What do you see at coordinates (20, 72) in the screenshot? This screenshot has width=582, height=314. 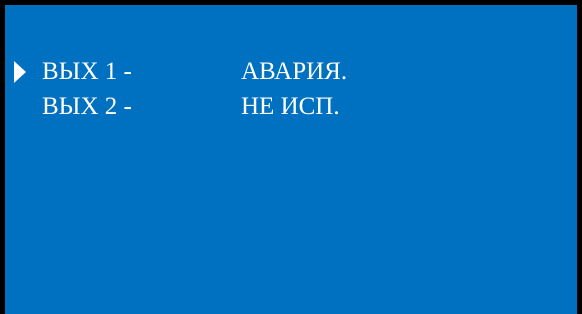 I see `selection-arrow-icon` at bounding box center [20, 72].